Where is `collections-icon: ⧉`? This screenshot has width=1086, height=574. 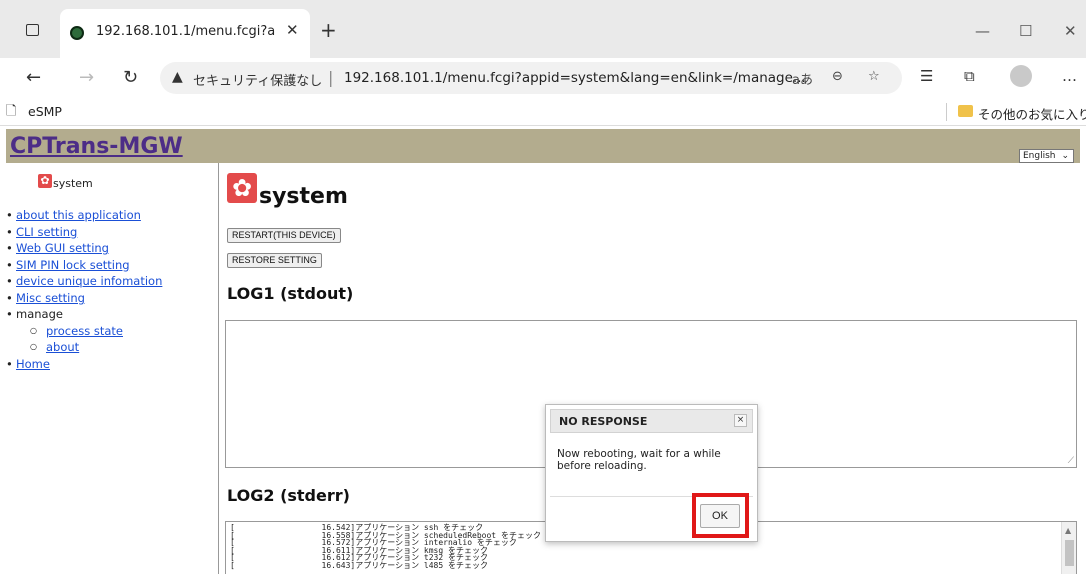 collections-icon: ⧉ is located at coordinates (969, 76).